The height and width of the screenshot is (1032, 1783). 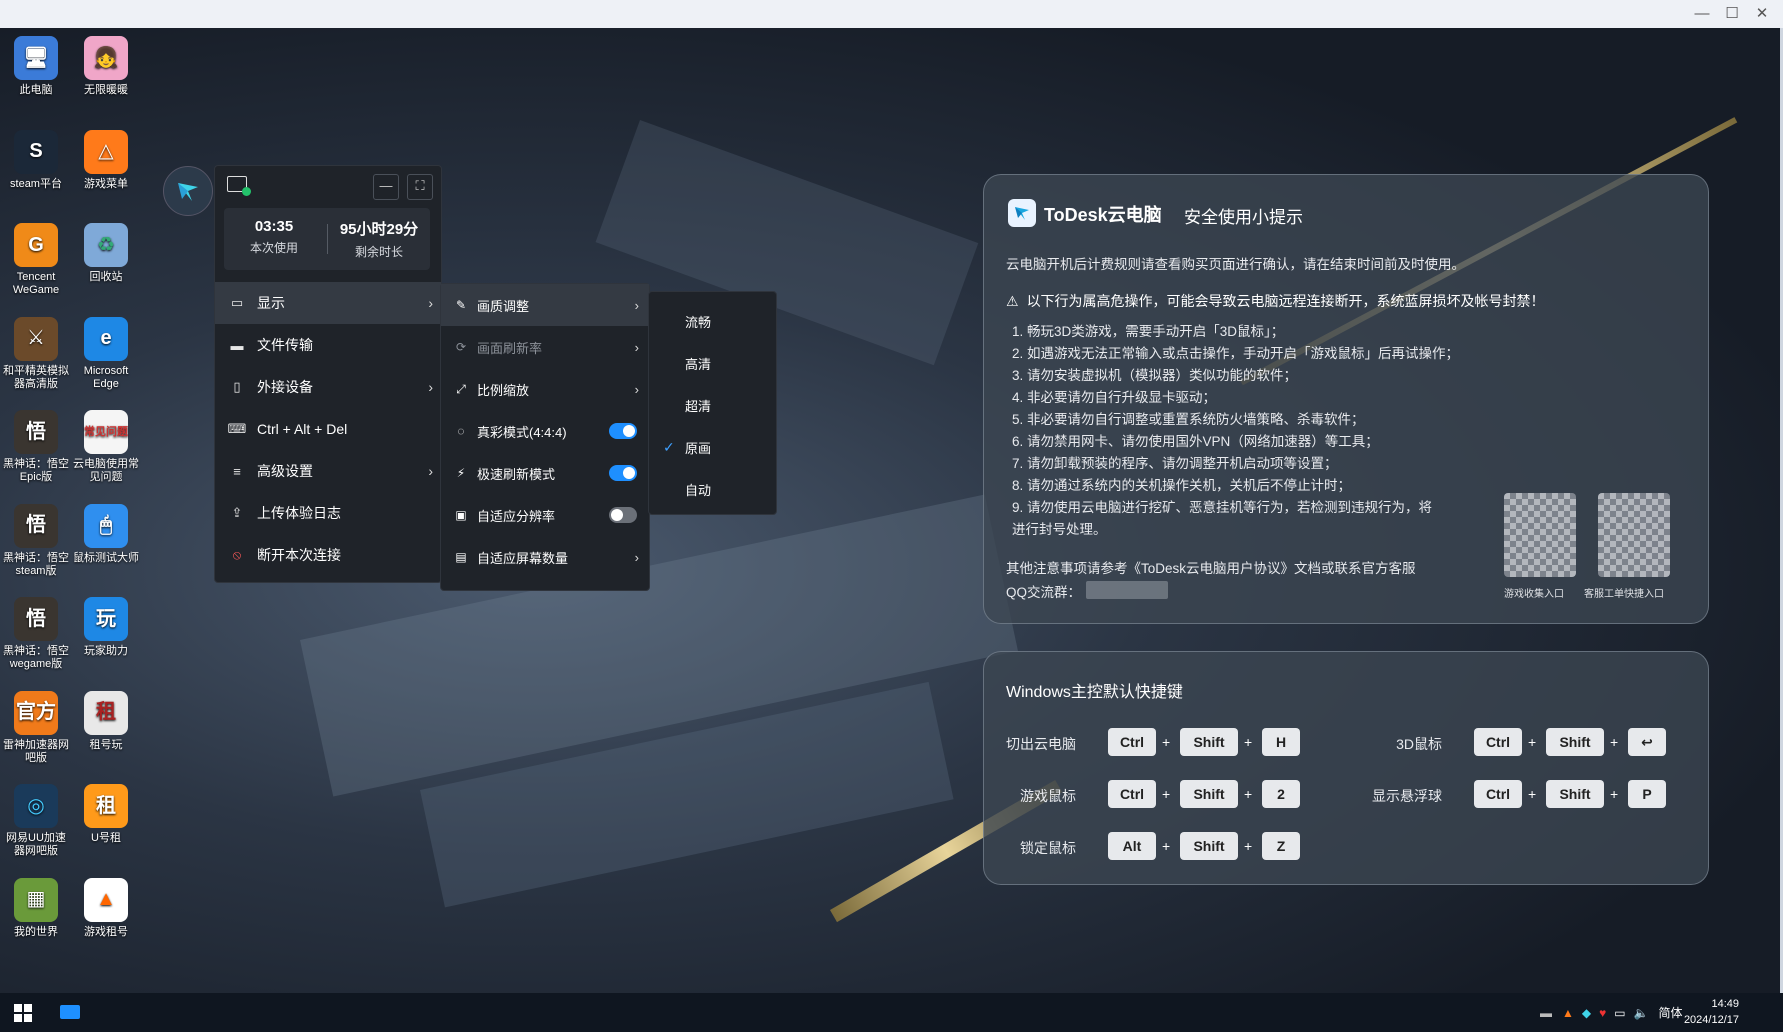 I want to click on quality-option: 超清, so click(x=712, y=405).